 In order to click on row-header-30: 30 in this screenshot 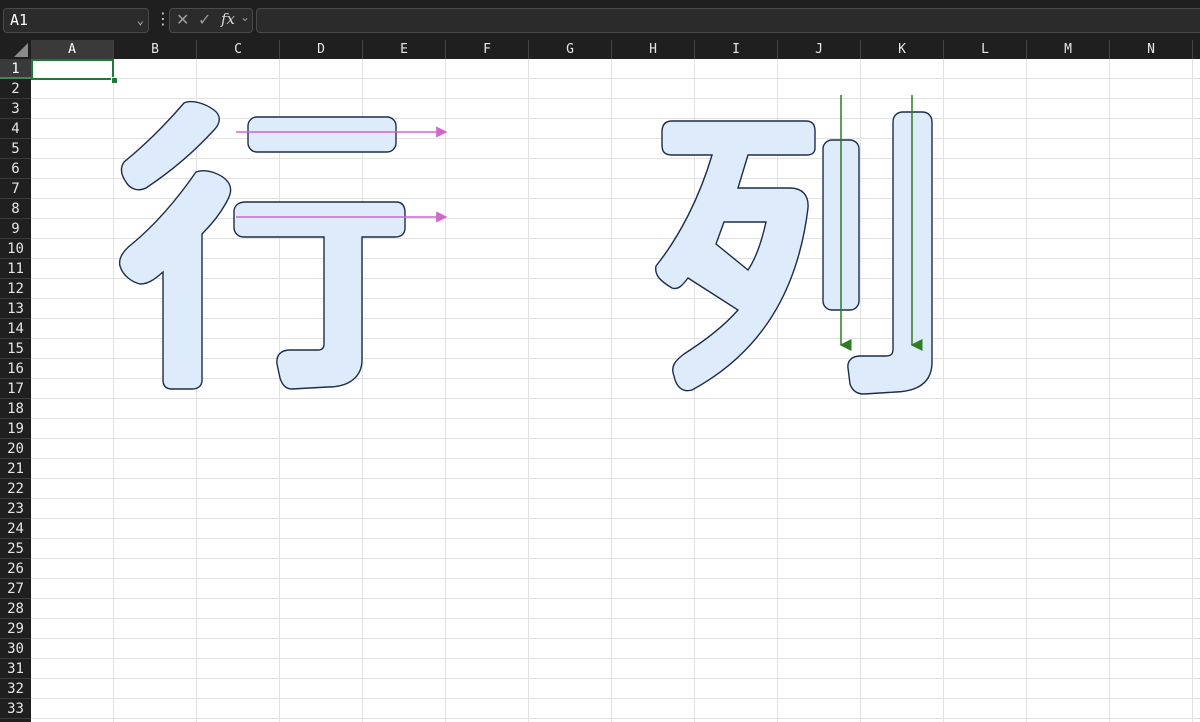, I will do `click(15, 649)`.